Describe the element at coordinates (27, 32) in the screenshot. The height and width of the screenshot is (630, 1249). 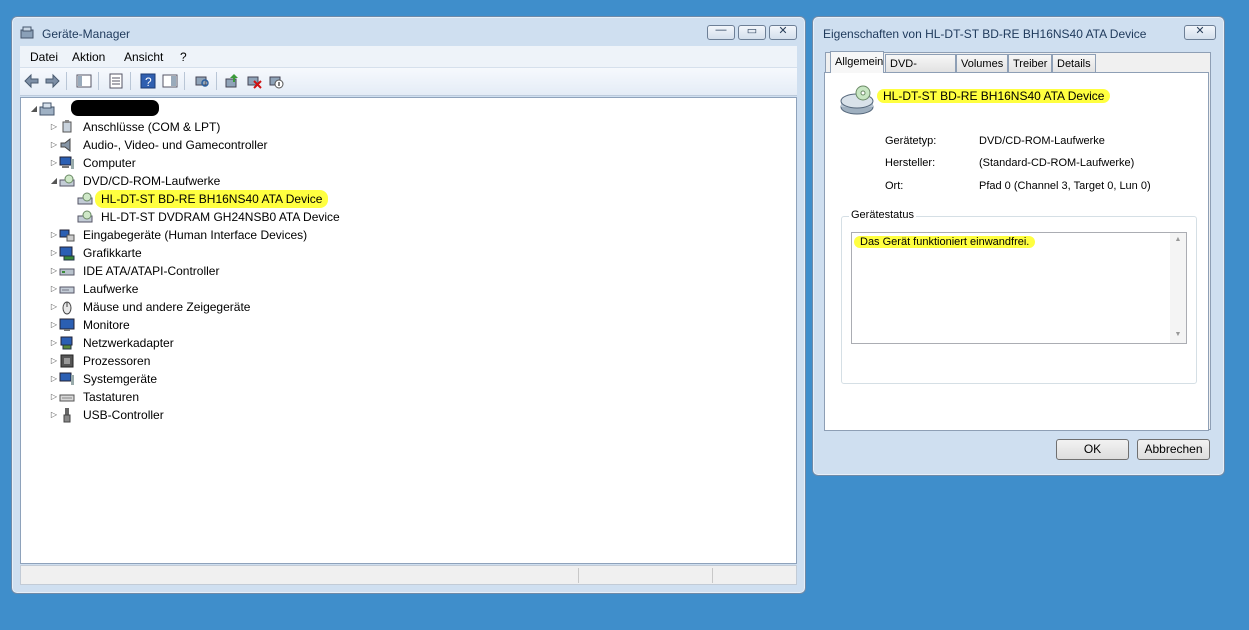
I see `device-manager-icon` at that location.